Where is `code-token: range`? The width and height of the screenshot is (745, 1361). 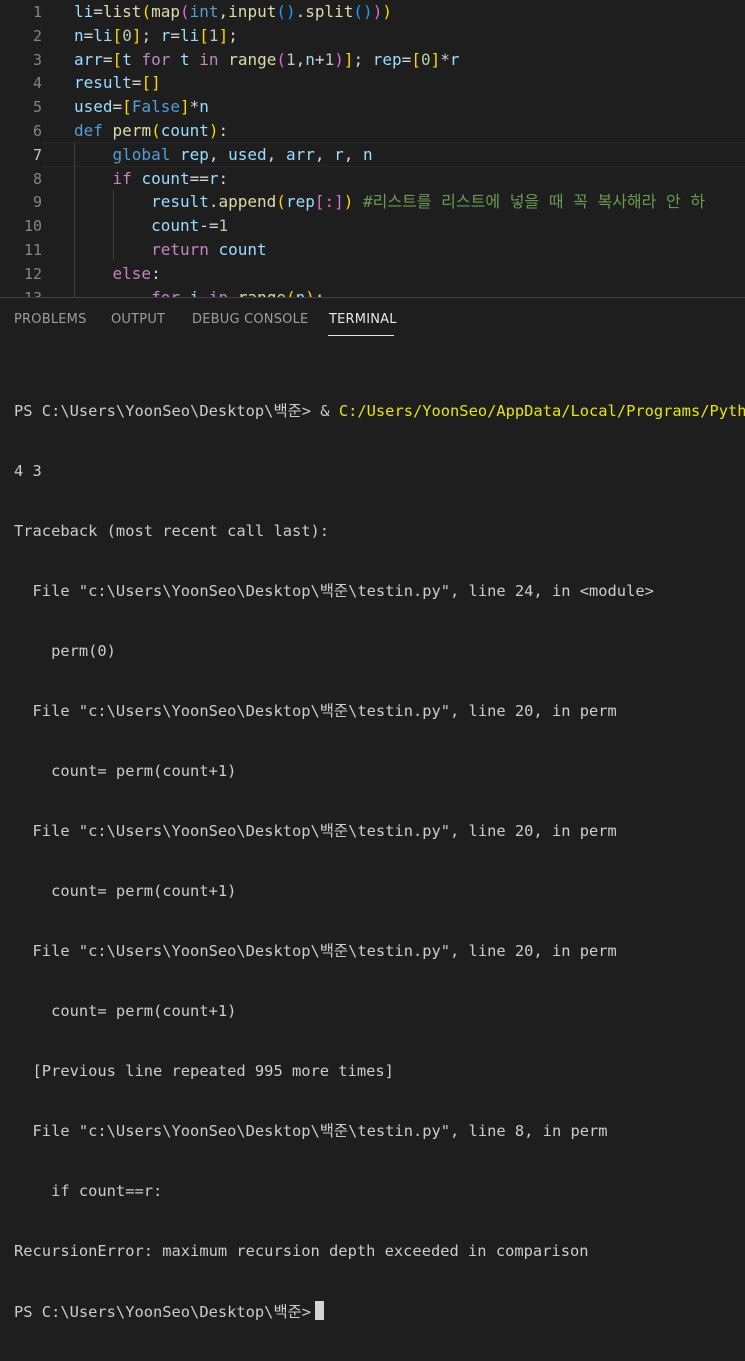 code-token: range is located at coordinates (252, 59).